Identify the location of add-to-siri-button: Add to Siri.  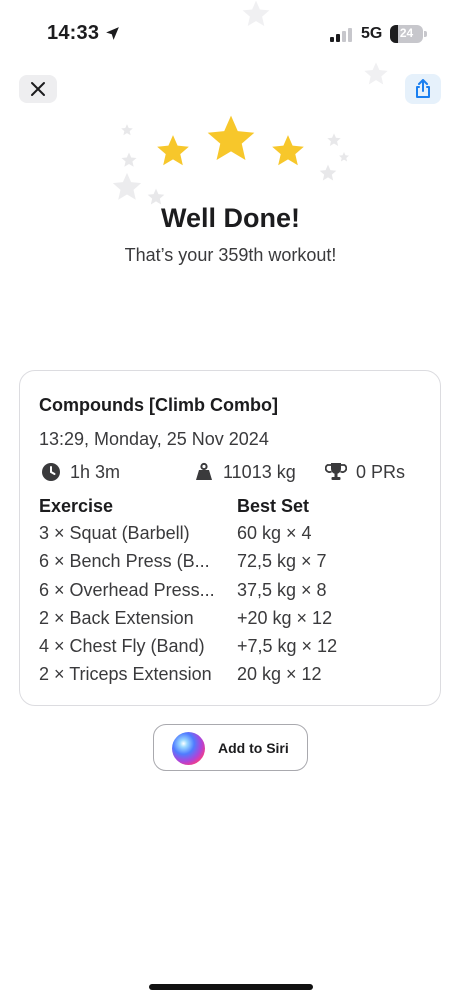
(230, 747).